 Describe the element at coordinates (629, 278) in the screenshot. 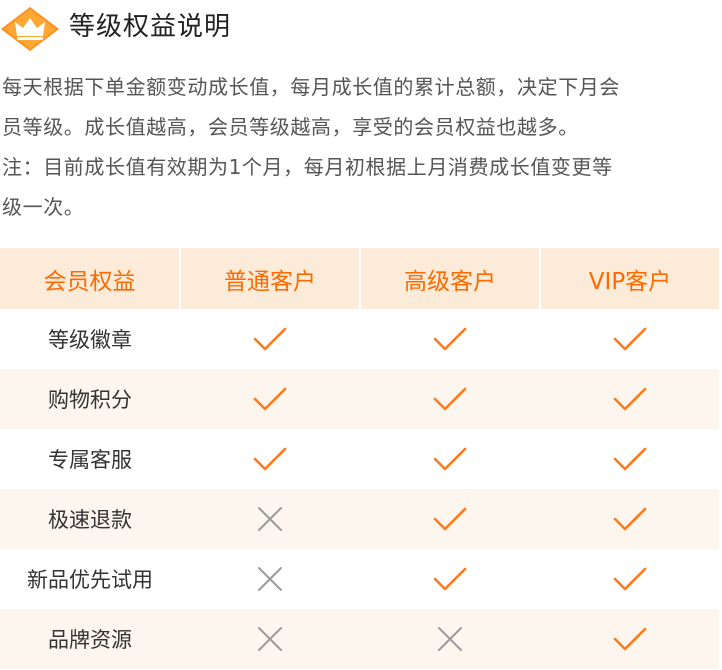

I see `column-header-vip: VIP客户` at that location.